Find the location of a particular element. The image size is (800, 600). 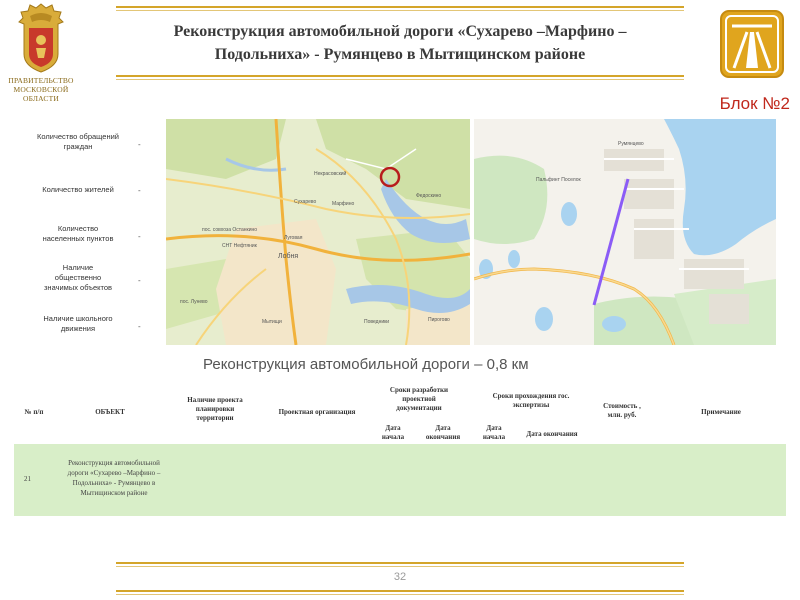

stat-appeals-value: - is located at coordinates (139, 144).